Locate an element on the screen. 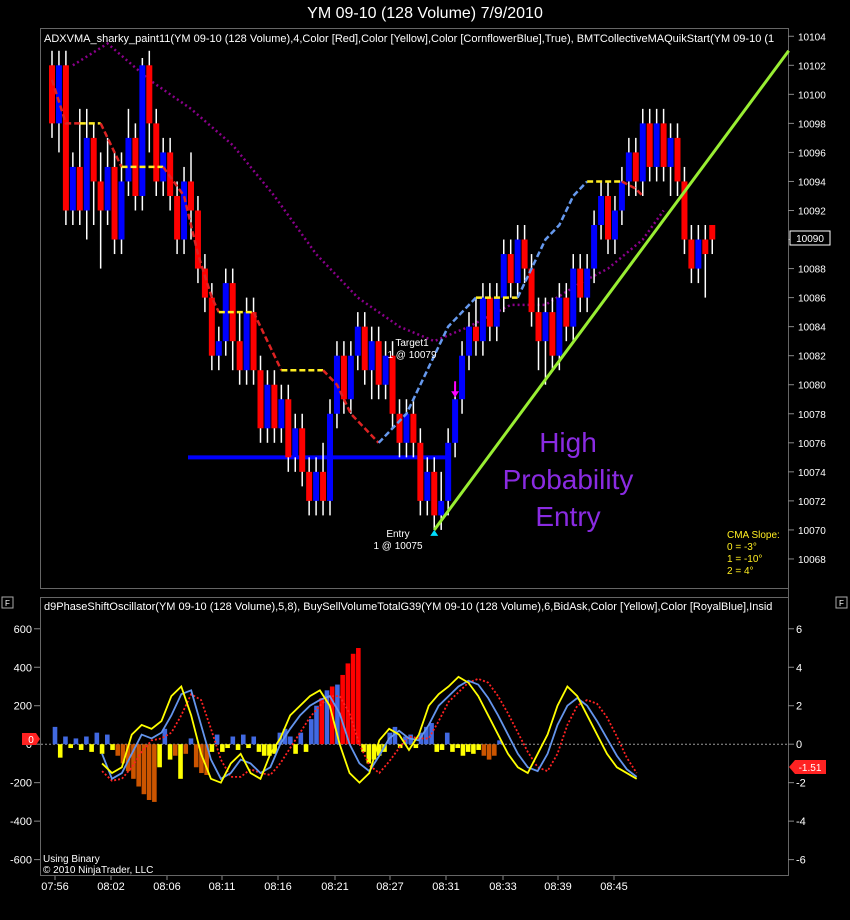 The height and width of the screenshot is (920, 850). osc-left-tick-label: 400 is located at coordinates (23, 668).